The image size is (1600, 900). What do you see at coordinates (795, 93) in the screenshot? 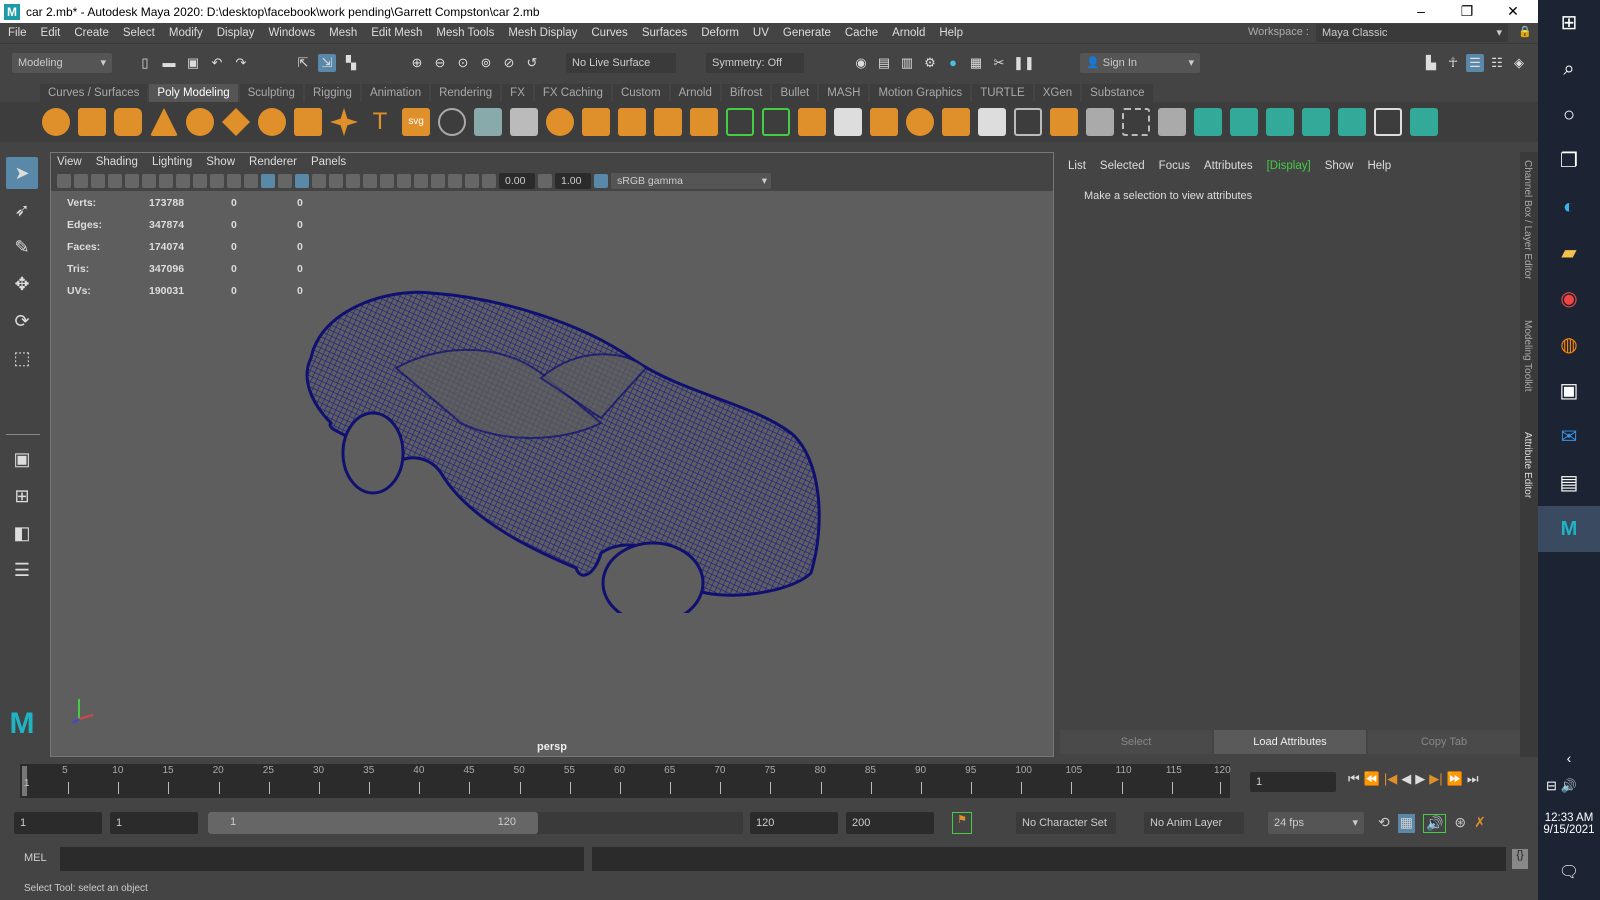
I see `shelf-tab-bullet: Bullet` at bounding box center [795, 93].